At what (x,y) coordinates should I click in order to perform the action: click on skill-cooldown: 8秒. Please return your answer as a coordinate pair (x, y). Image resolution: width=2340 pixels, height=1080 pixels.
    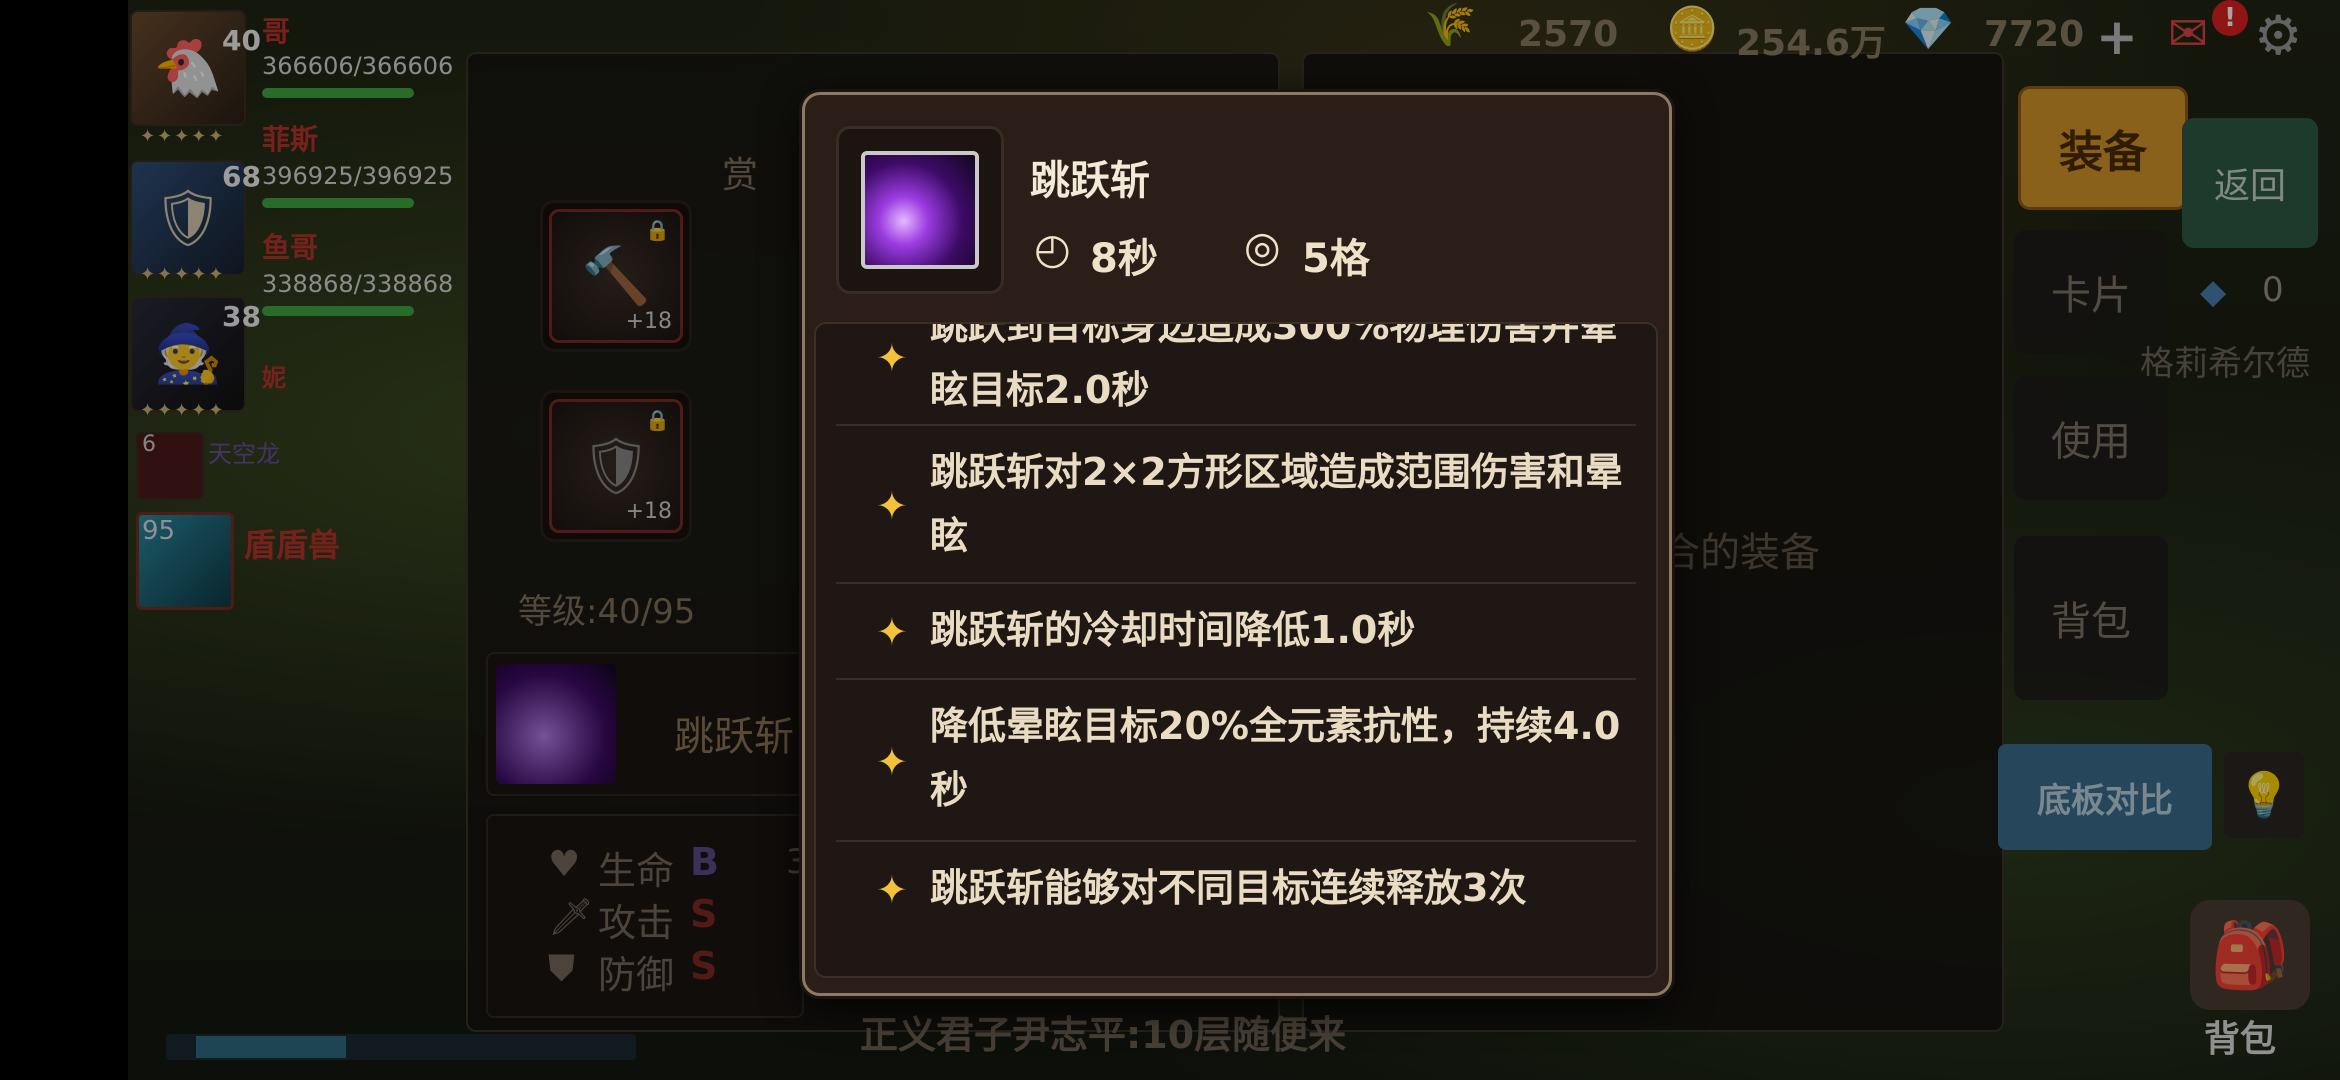
    Looking at the image, I should click on (1124, 259).